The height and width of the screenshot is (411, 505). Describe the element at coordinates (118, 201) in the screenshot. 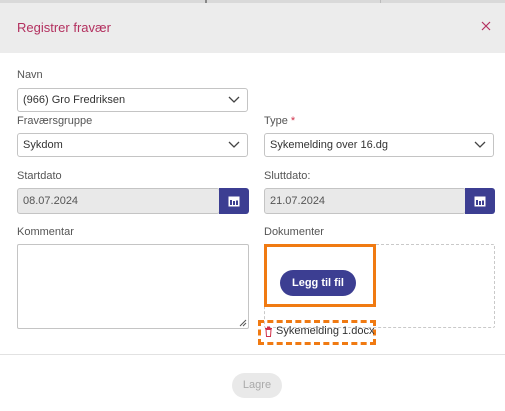

I see `start-date-input: 08.07.2024` at that location.